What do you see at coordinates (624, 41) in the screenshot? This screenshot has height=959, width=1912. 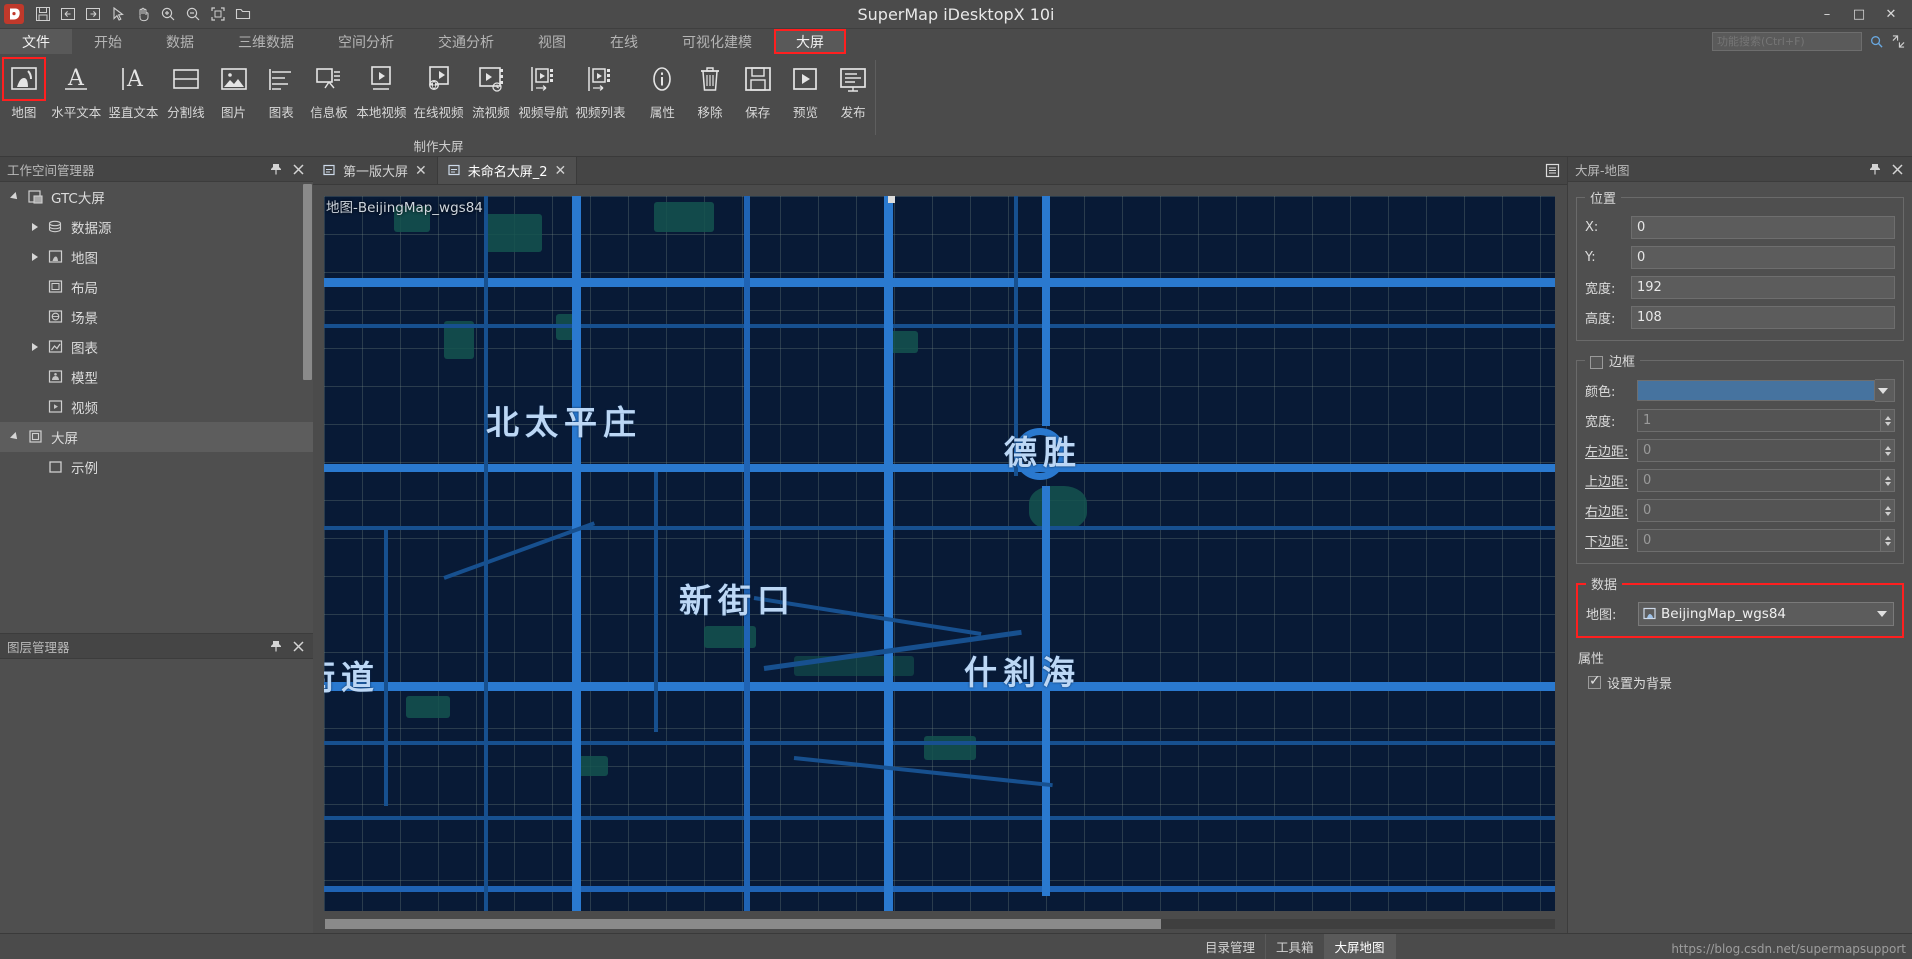 I see `tab-zaixian: 在线` at bounding box center [624, 41].